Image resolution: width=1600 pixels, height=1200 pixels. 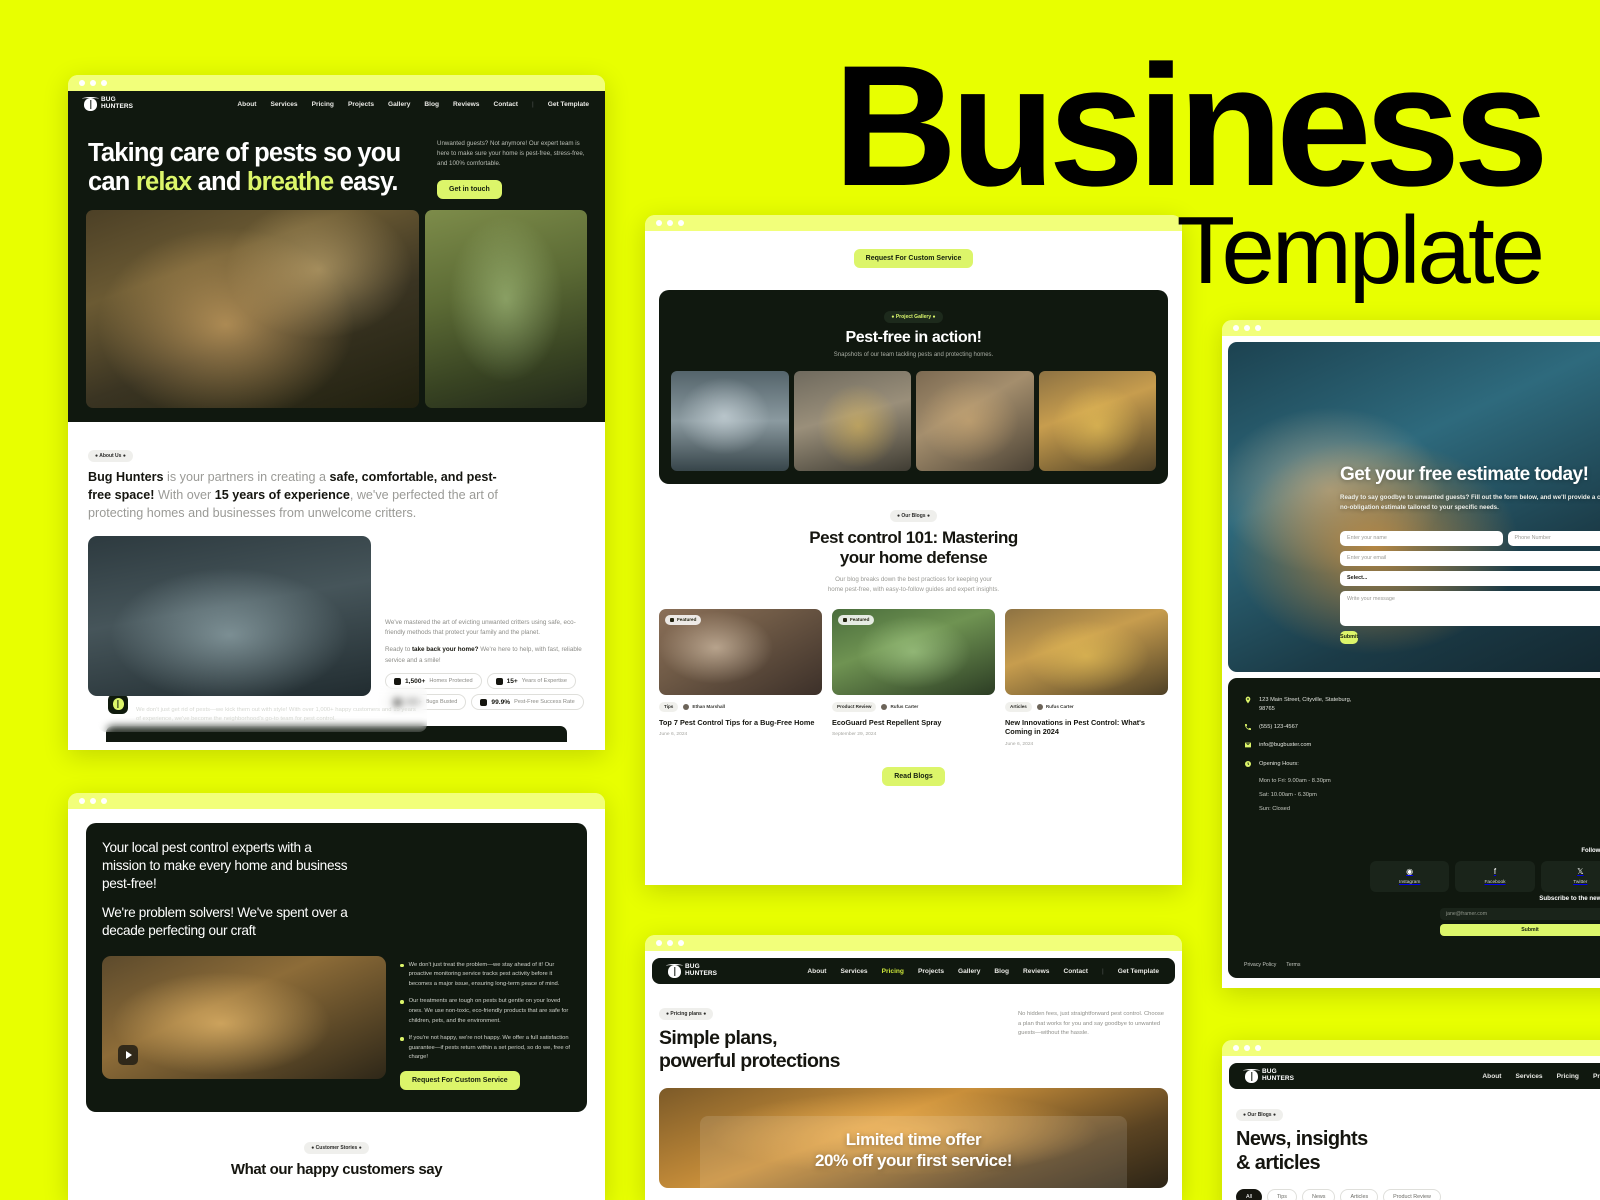 I want to click on bug-logo-icon, so click(x=90, y=103).